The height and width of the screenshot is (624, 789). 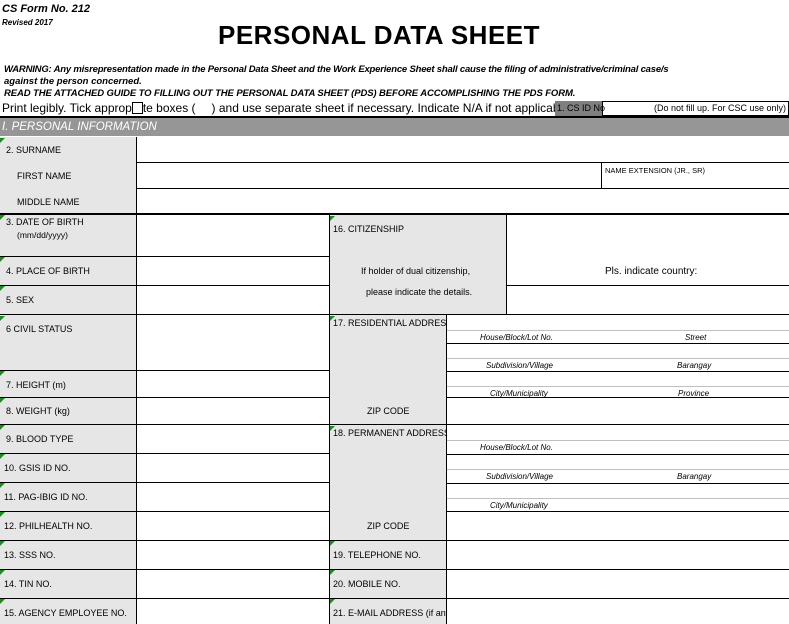 I want to click on dob-field, so click(x=233, y=235).